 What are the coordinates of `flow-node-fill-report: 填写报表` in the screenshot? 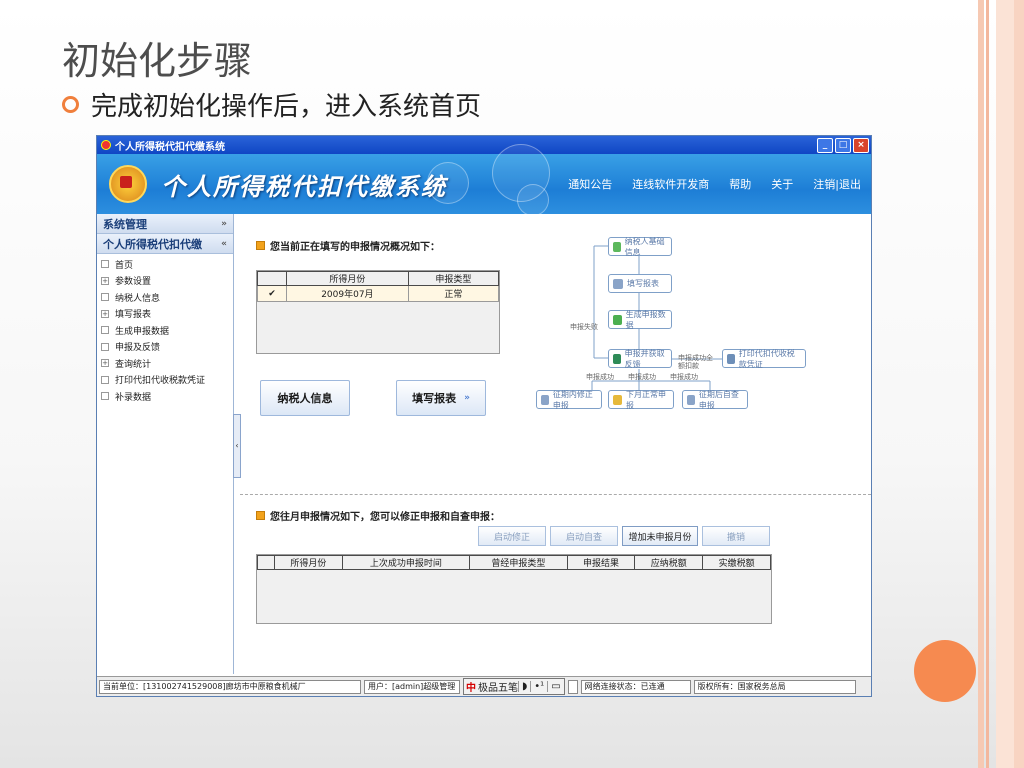 It's located at (640, 283).